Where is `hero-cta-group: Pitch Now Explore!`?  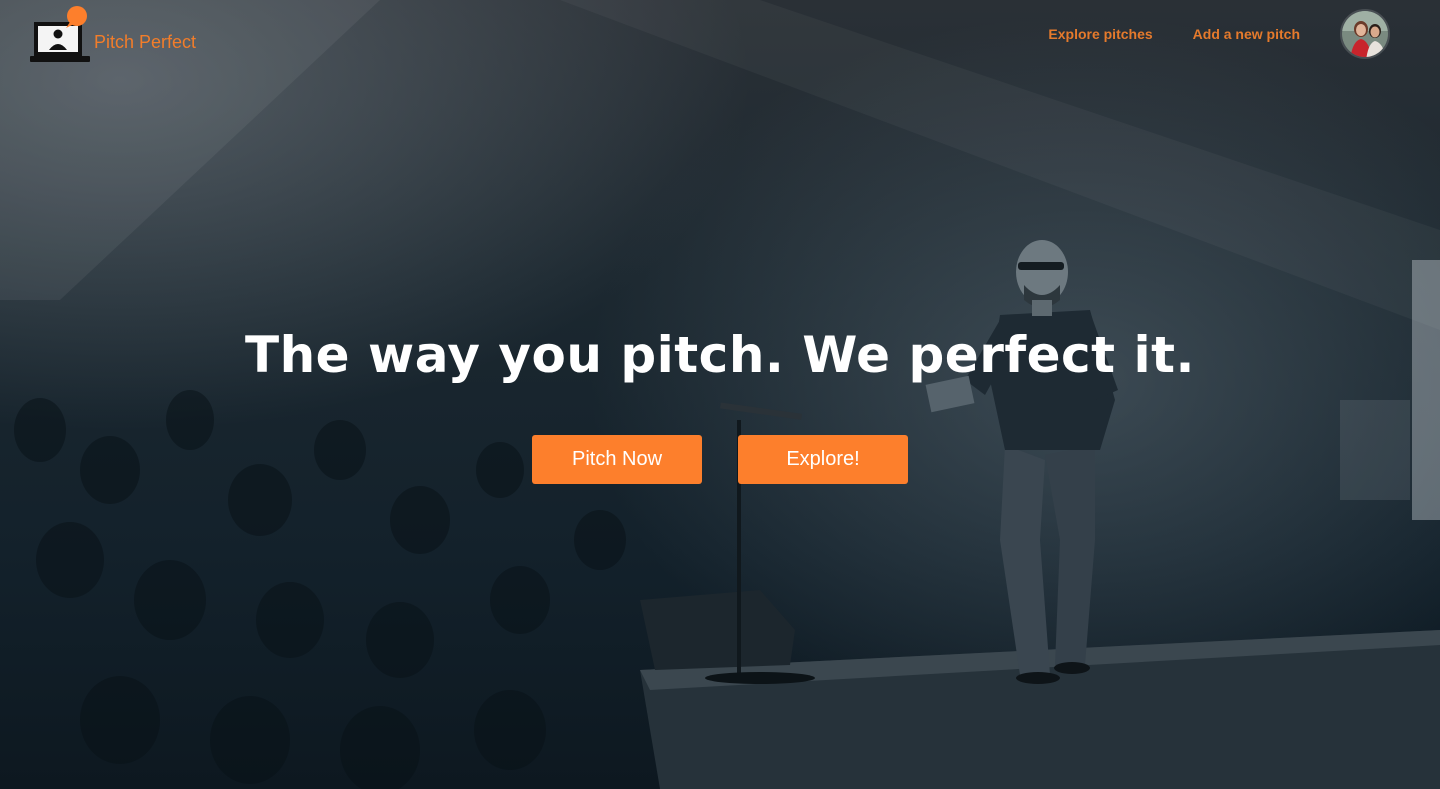 hero-cta-group: Pitch Now Explore! is located at coordinates (720, 459).